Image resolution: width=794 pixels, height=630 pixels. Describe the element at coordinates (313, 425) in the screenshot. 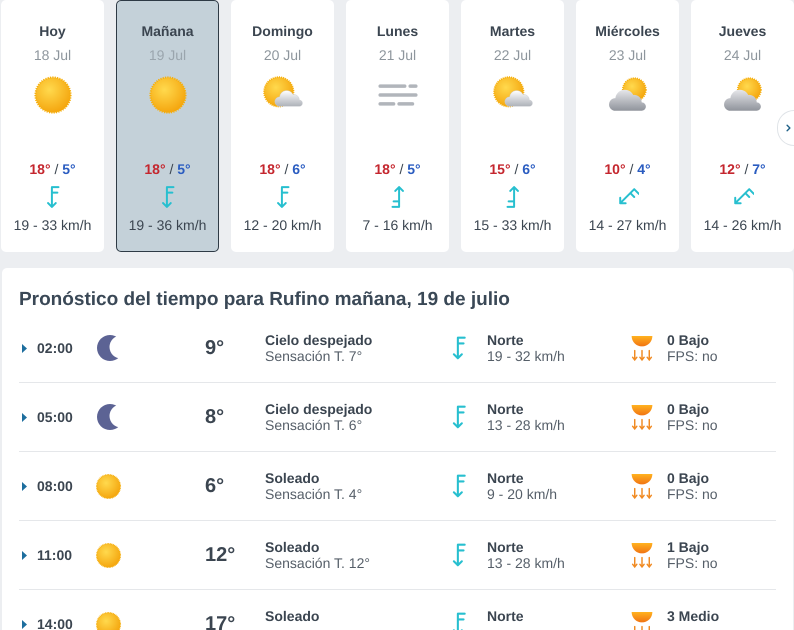

I see `feels-like-text: Sensación T. 6°` at that location.